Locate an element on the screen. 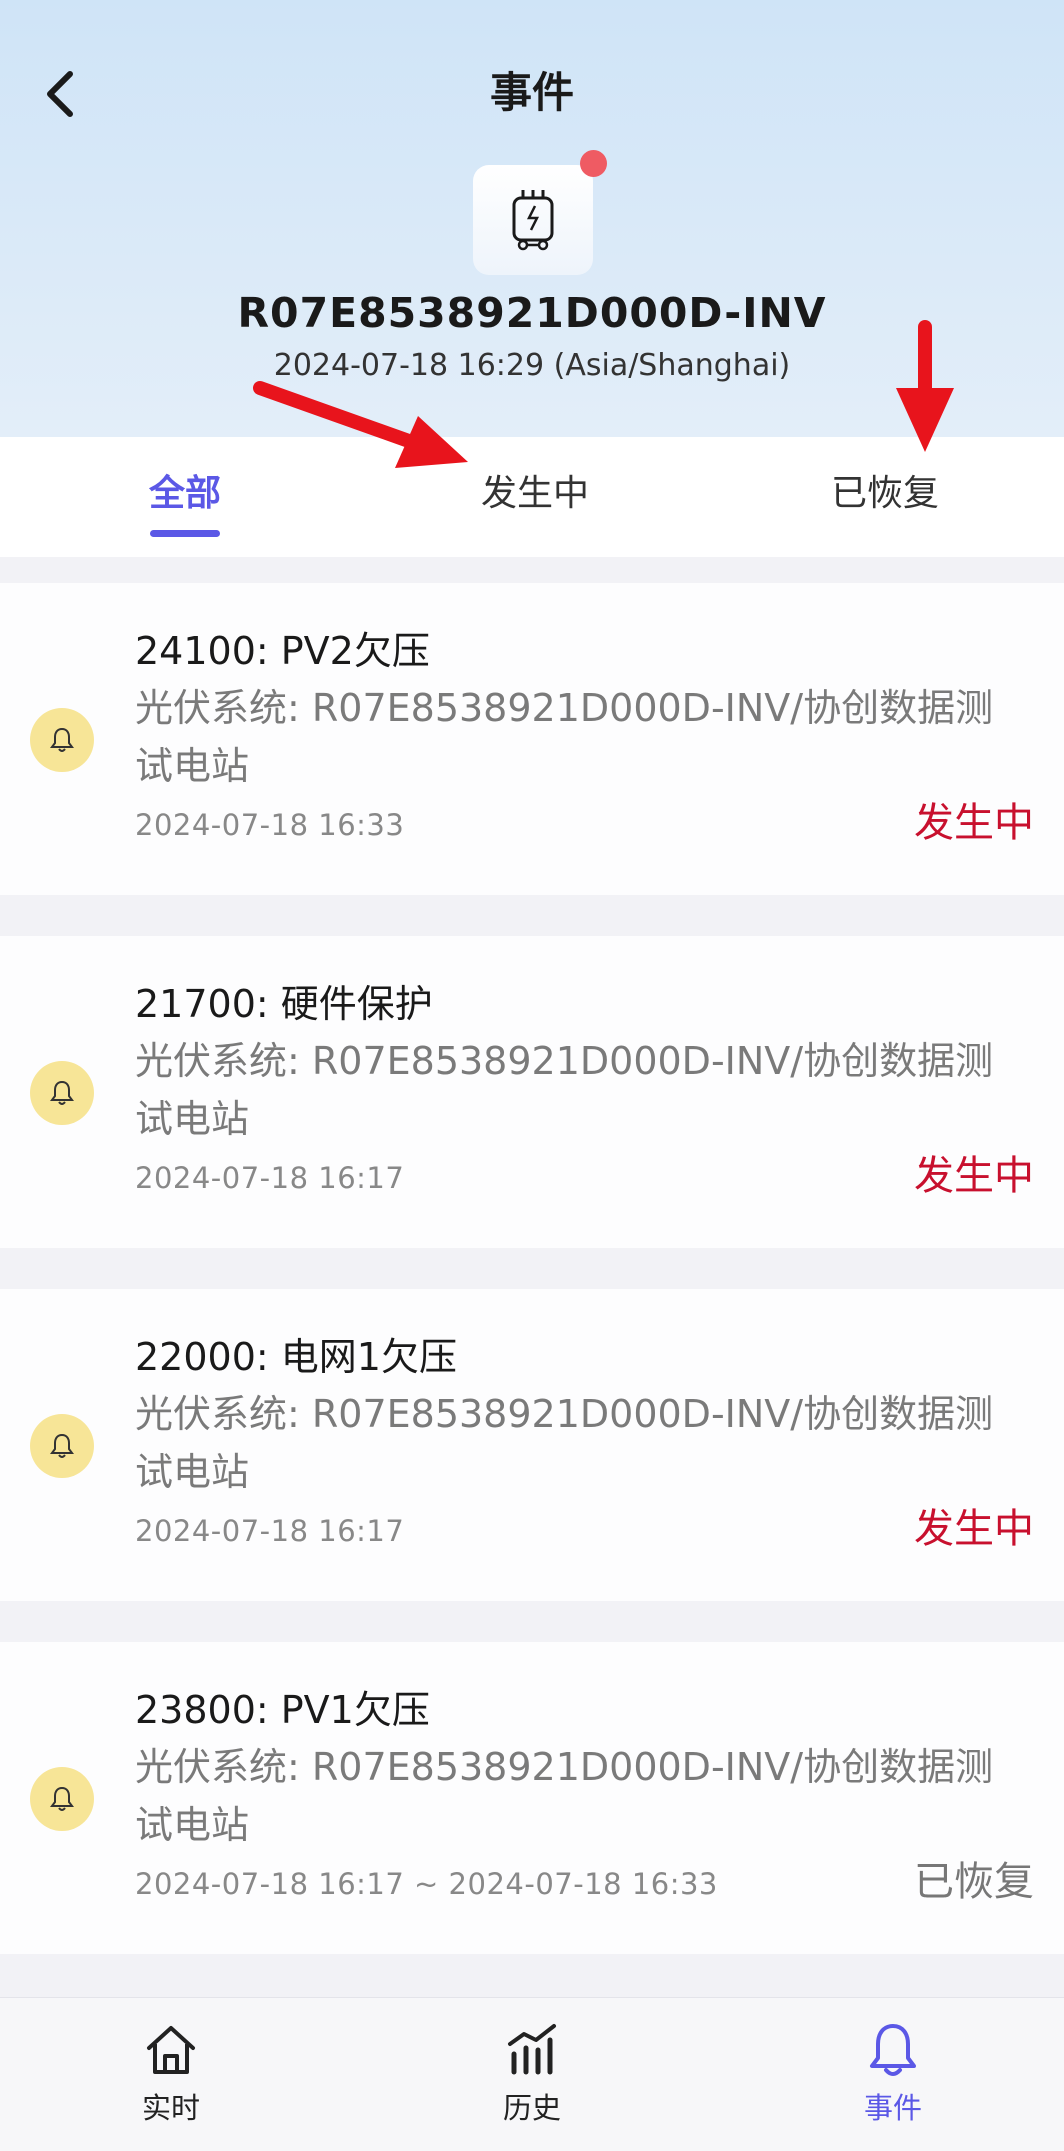  tab-active-indicator is located at coordinates (185, 533).